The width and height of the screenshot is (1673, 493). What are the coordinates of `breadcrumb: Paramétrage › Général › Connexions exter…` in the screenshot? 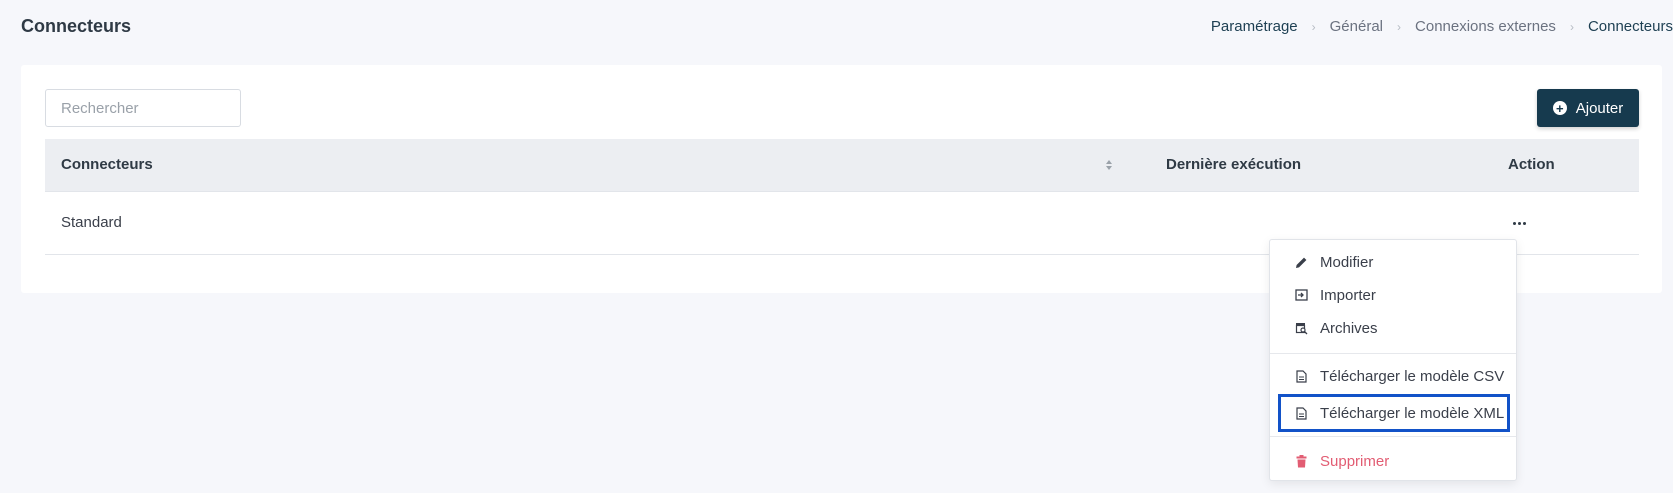 It's located at (1442, 26).